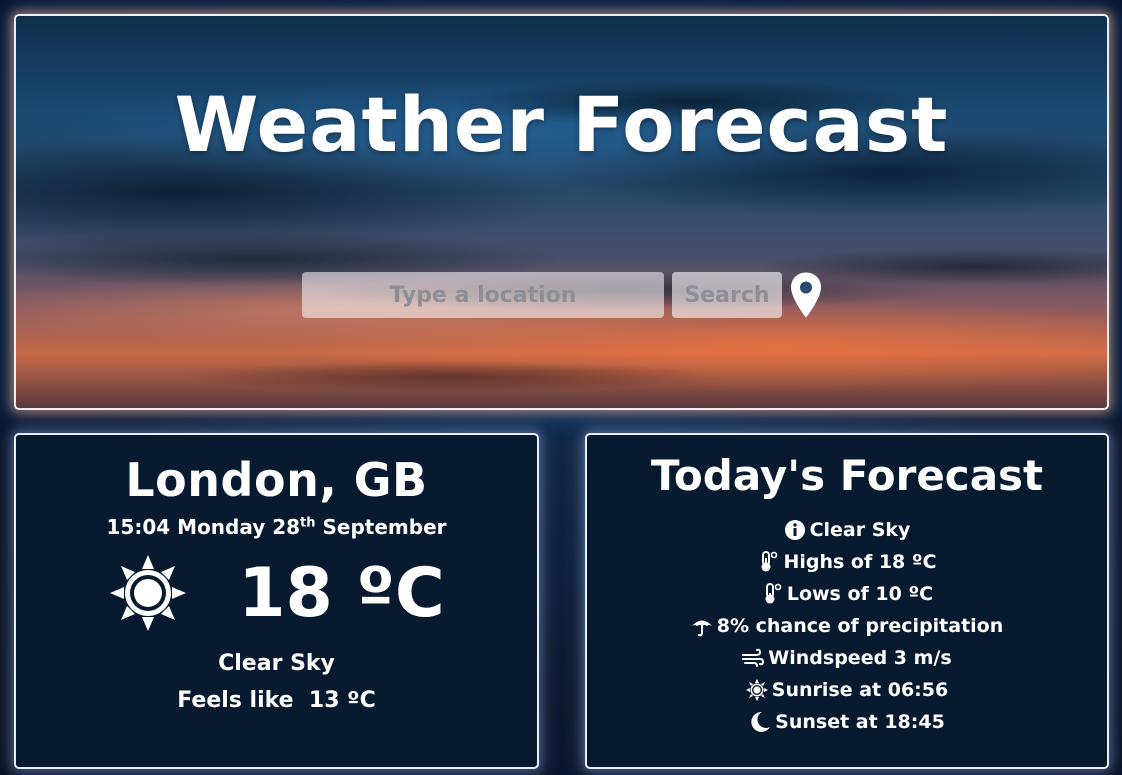  I want to click on location-pin-icon, so click(806, 295).